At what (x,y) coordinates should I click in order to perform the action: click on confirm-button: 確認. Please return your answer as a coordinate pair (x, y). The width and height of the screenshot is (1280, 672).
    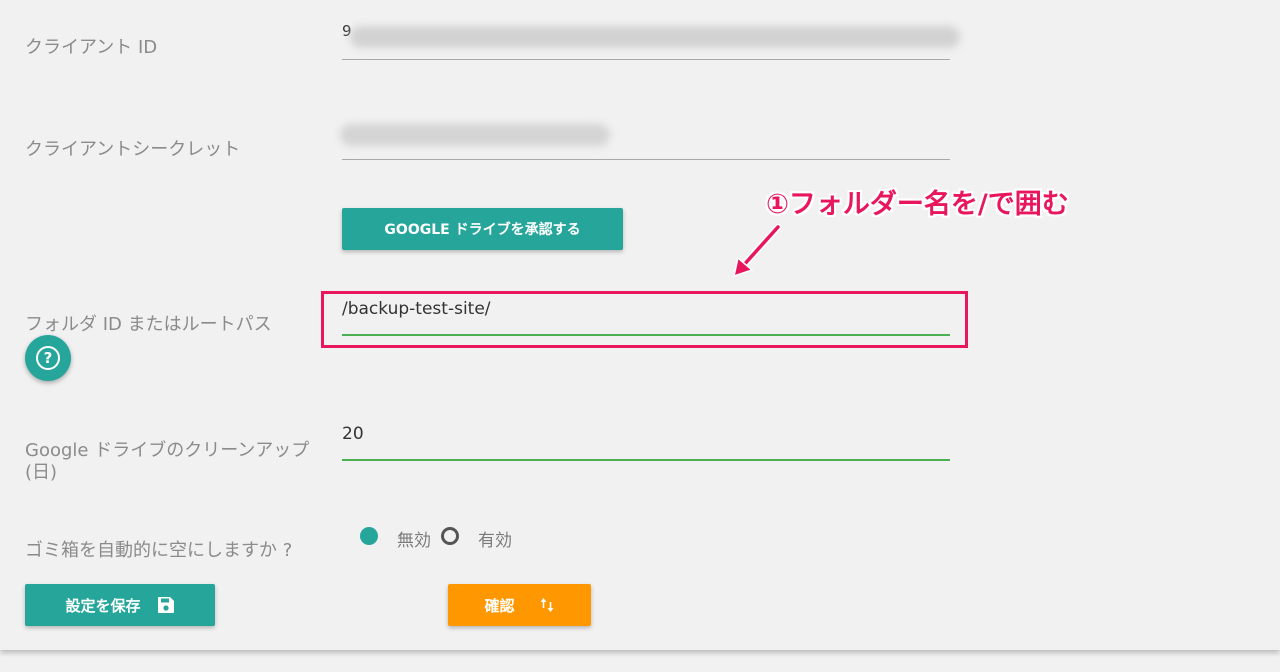
    Looking at the image, I should click on (519, 605).